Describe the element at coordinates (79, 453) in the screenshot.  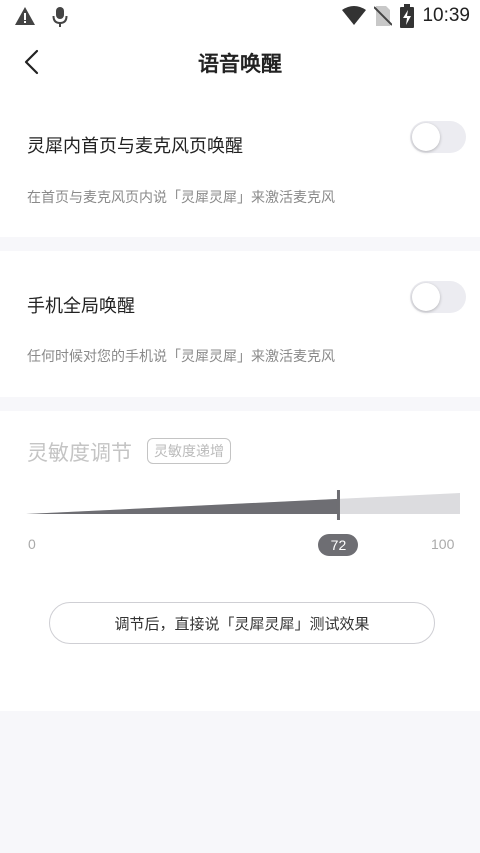
I see `sensitivity-title: 灵敏度调节` at that location.